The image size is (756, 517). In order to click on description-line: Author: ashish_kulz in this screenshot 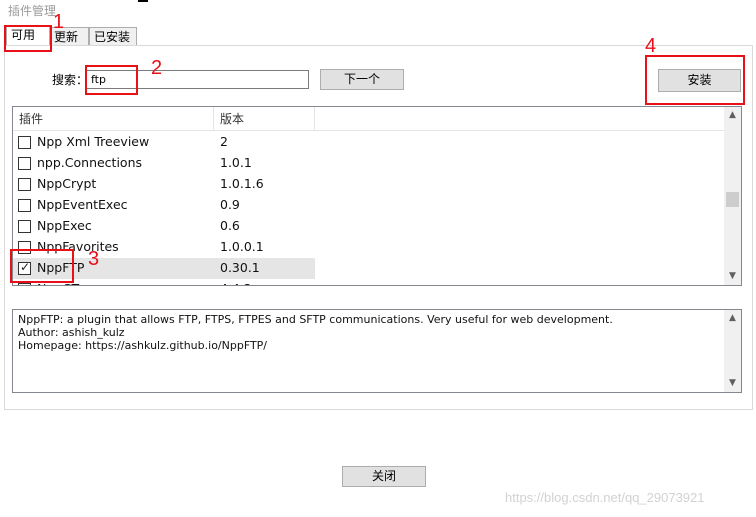, I will do `click(71, 332)`.